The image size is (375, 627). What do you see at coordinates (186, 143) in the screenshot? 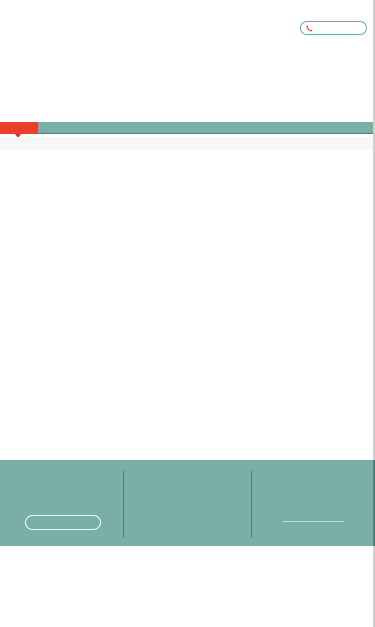
I see `subnav-strip` at bounding box center [186, 143].